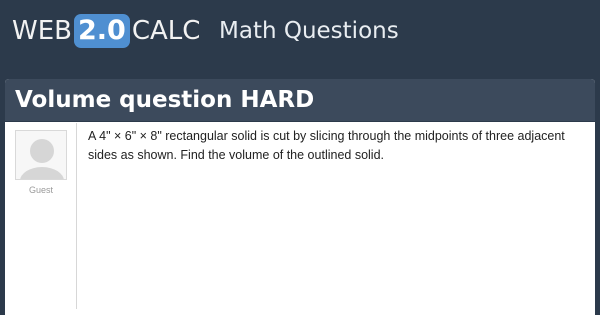 Image resolution: width=600 pixels, height=315 pixels. Describe the element at coordinates (42, 31) in the screenshot. I see `logo-web-text: WEB` at that location.